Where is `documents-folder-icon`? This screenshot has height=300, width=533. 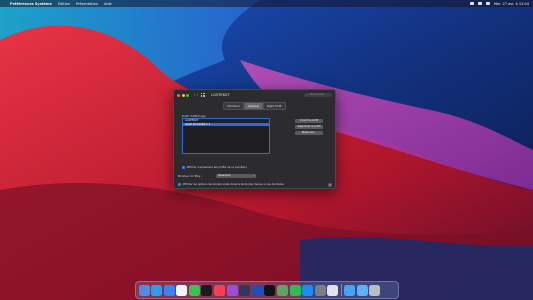
documents-folder-icon is located at coordinates (362, 290).